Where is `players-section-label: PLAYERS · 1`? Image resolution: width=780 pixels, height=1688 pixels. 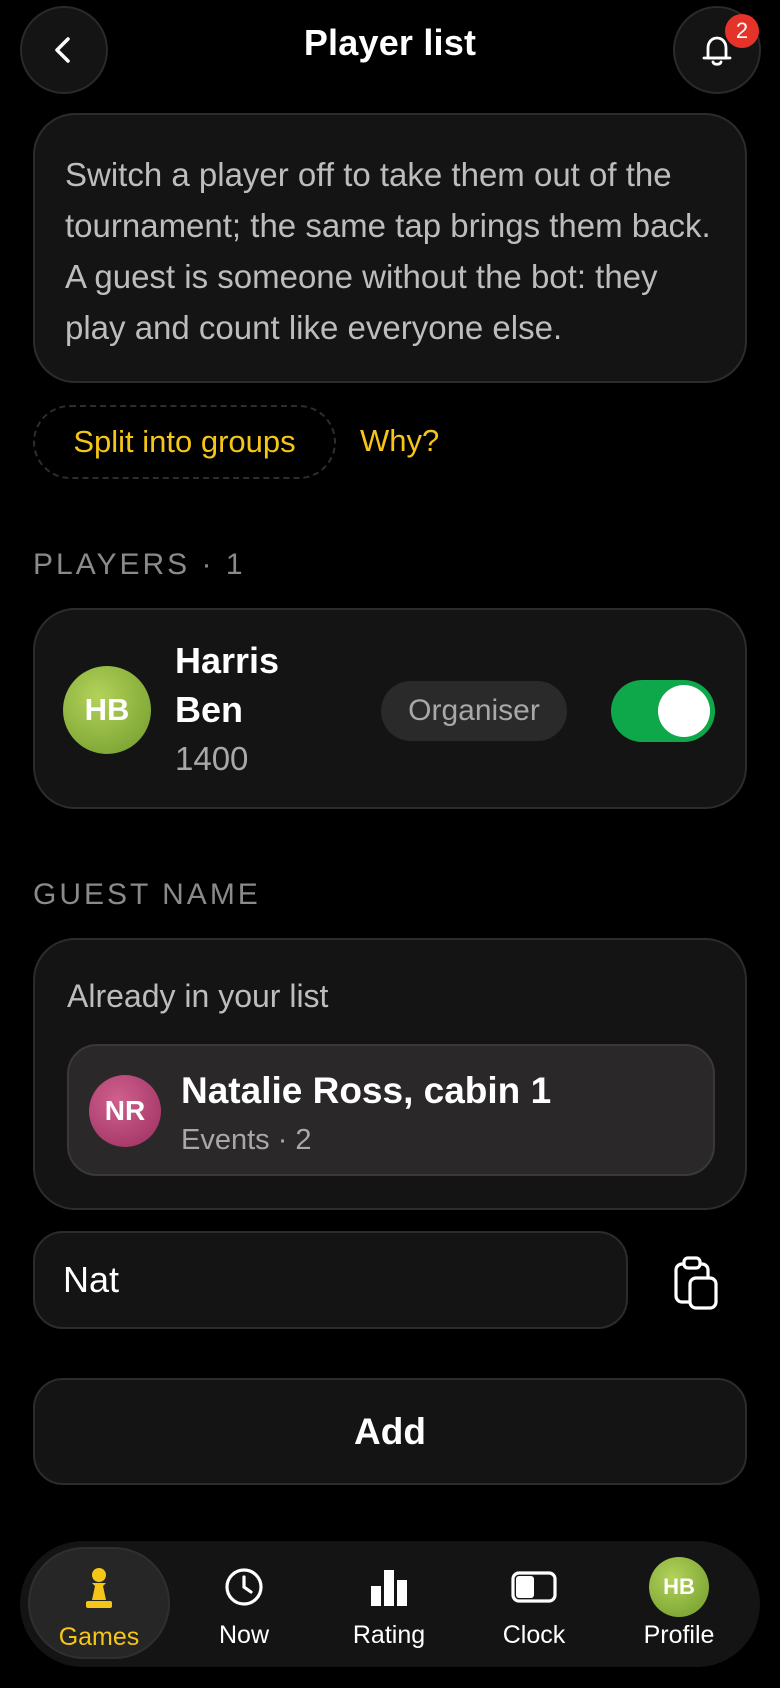 players-section-label: PLAYERS · 1 is located at coordinates (139, 564).